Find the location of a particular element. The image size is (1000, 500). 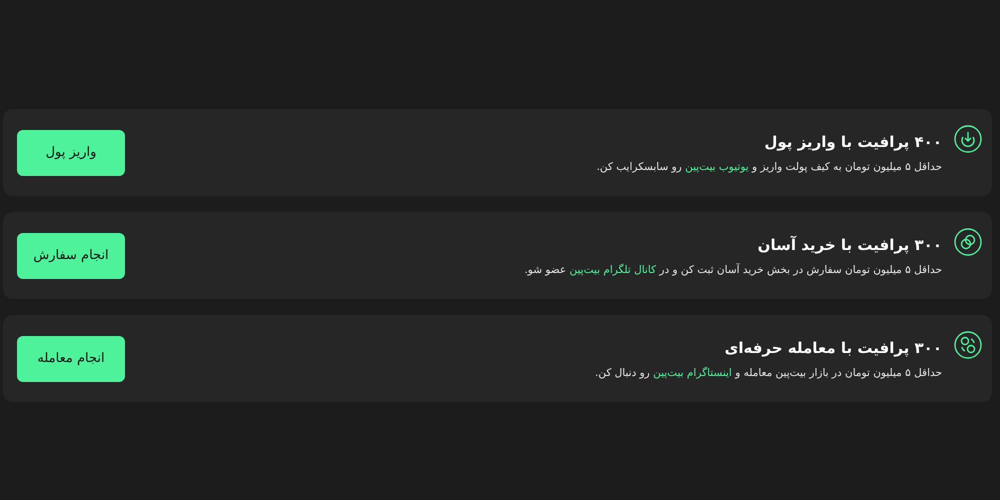

offer-title: ۳۰۰ پرافیت با معامله حرفه‌ای is located at coordinates (833, 347).